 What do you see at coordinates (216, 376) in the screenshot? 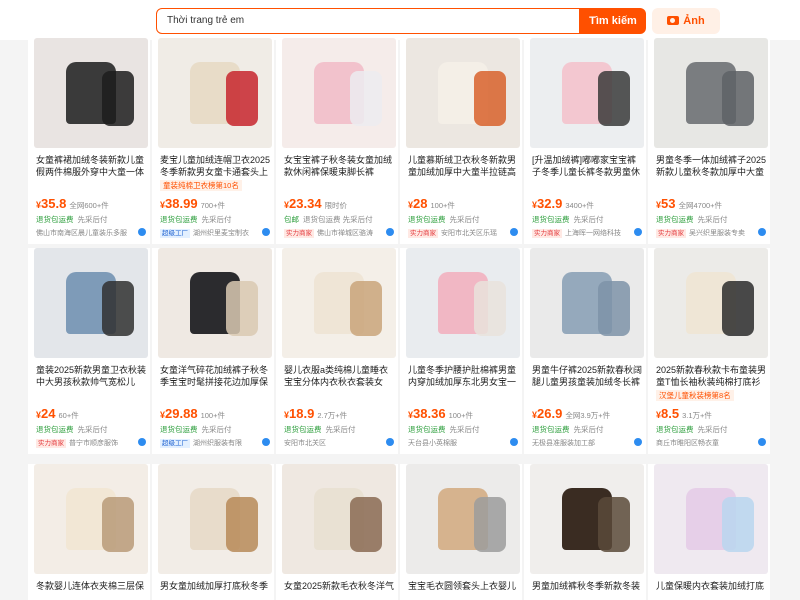
I see `product-title: 女童洋气碎花加绒裤子秋冬季宝宝时髦拼接花边加厚保` at bounding box center [216, 376].